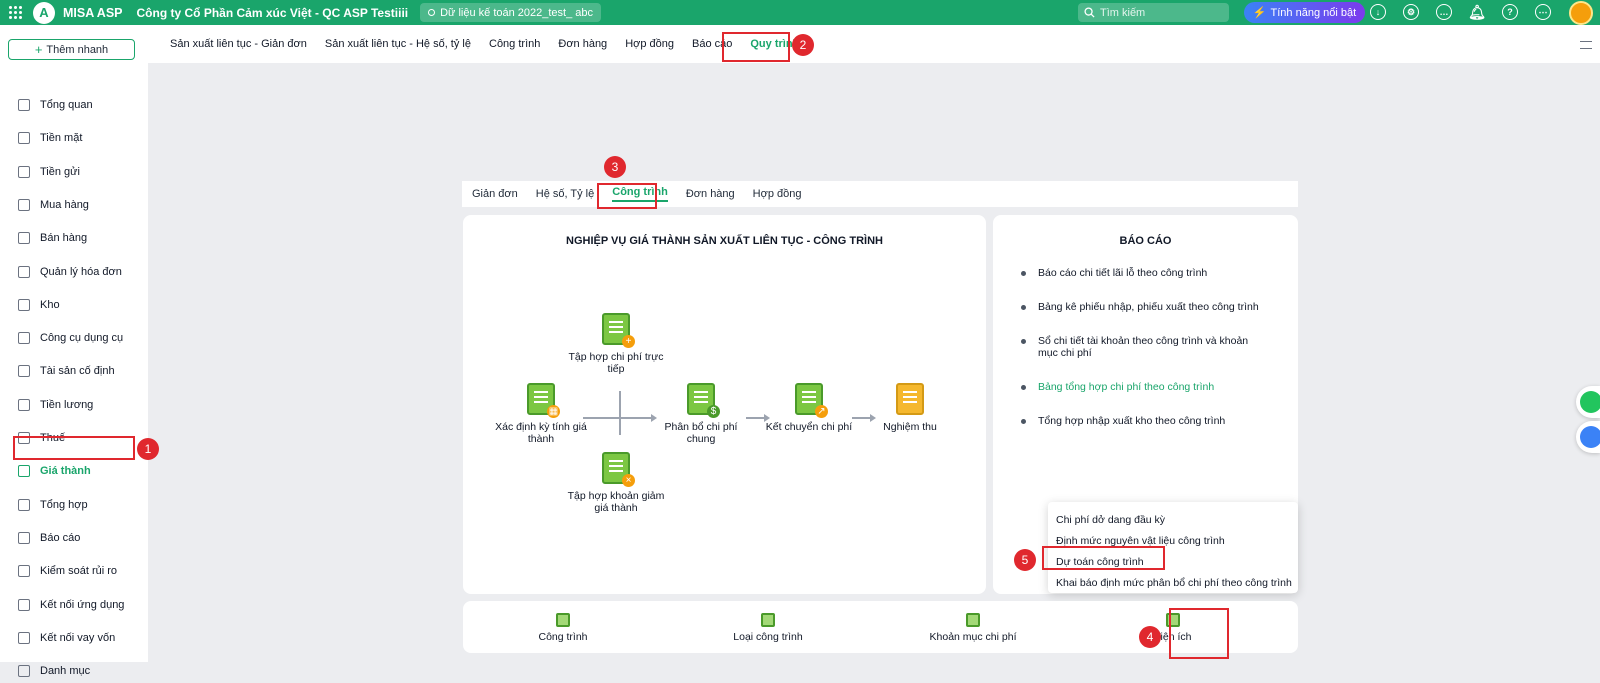 Image resolution: width=1600 pixels, height=683 pixels. What do you see at coordinates (1141, 421) in the screenshot?
I see `report-link: Tổng hợp nhập xuất kho theo công trình` at bounding box center [1141, 421].